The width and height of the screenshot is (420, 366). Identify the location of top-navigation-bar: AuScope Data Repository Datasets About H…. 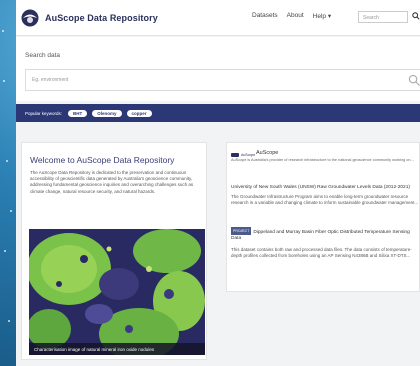
(218, 18).